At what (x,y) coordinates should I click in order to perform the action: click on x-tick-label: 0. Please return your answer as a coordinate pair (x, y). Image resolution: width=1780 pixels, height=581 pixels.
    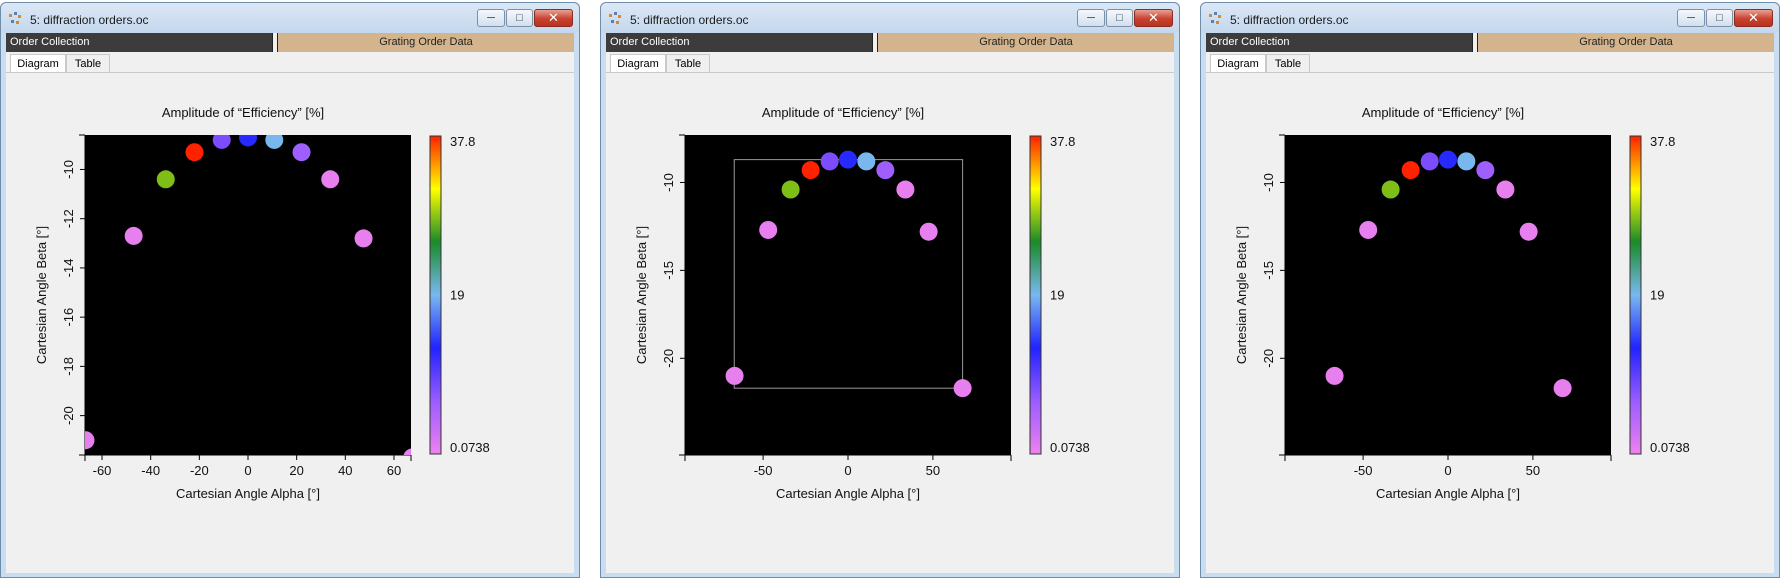
    Looking at the image, I should click on (247, 470).